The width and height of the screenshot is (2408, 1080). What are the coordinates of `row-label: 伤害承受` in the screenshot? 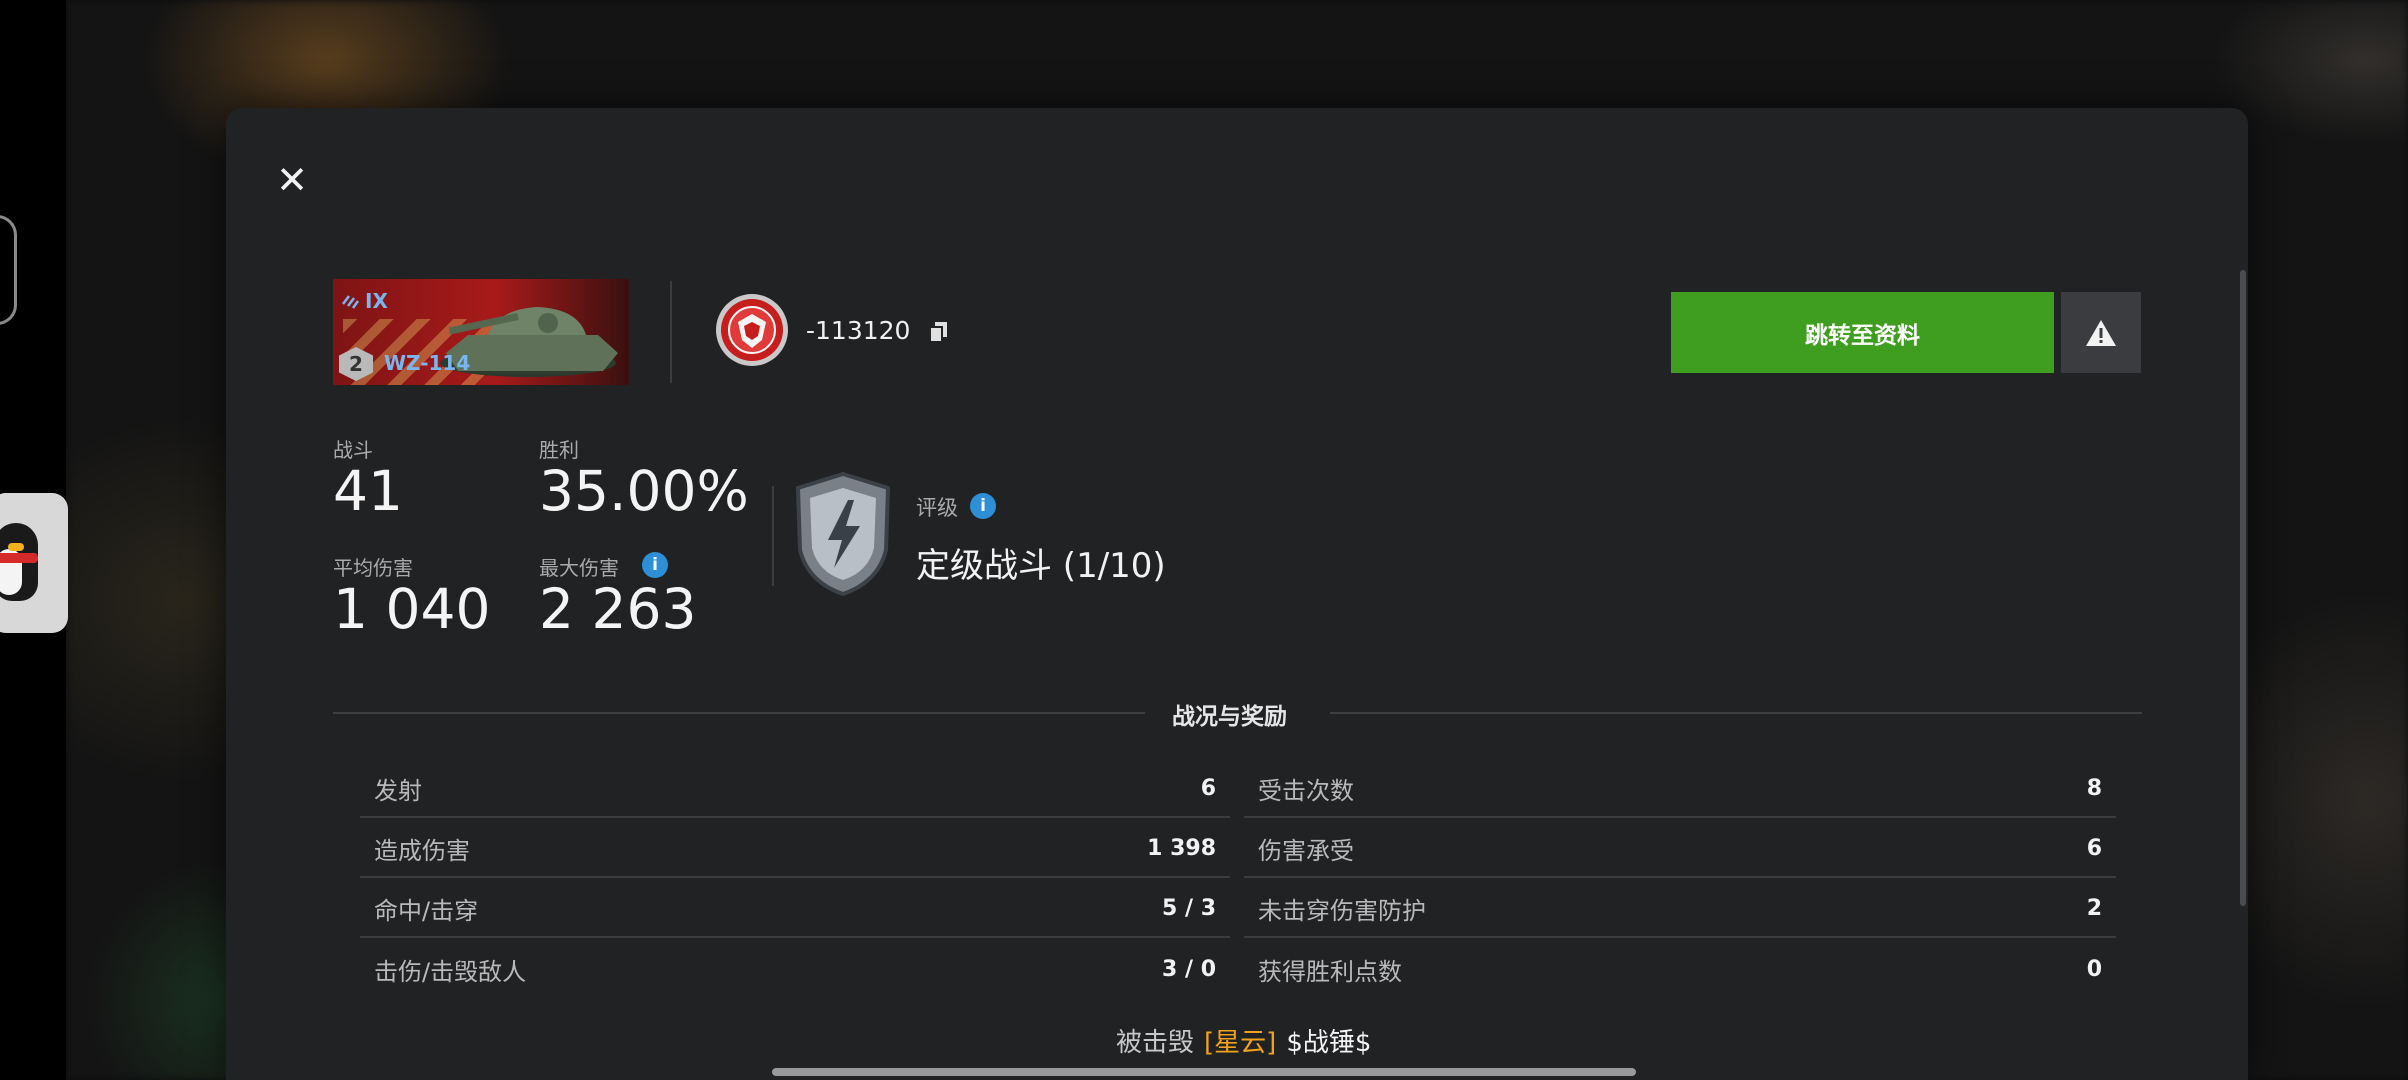 It's located at (1306, 850).